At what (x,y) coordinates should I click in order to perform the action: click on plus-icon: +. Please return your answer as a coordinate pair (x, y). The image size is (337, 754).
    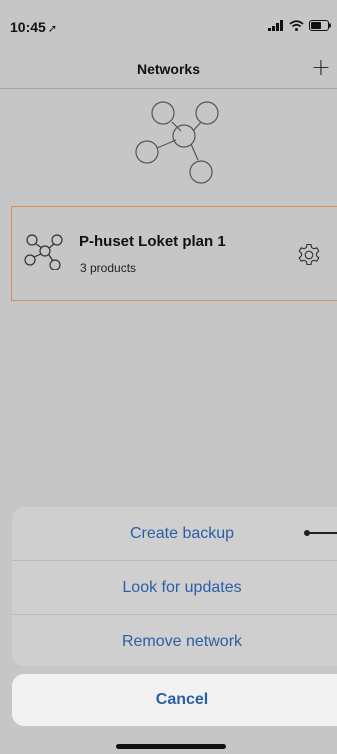
    Looking at the image, I should click on (320, 67).